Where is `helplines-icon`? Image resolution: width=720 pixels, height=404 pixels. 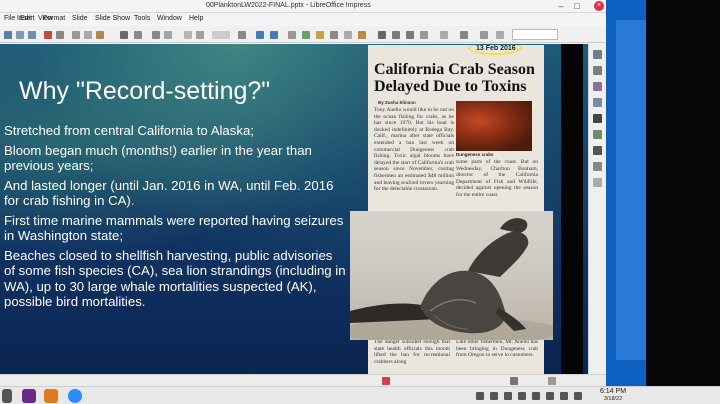 helplines-icon is located at coordinates (200, 35).